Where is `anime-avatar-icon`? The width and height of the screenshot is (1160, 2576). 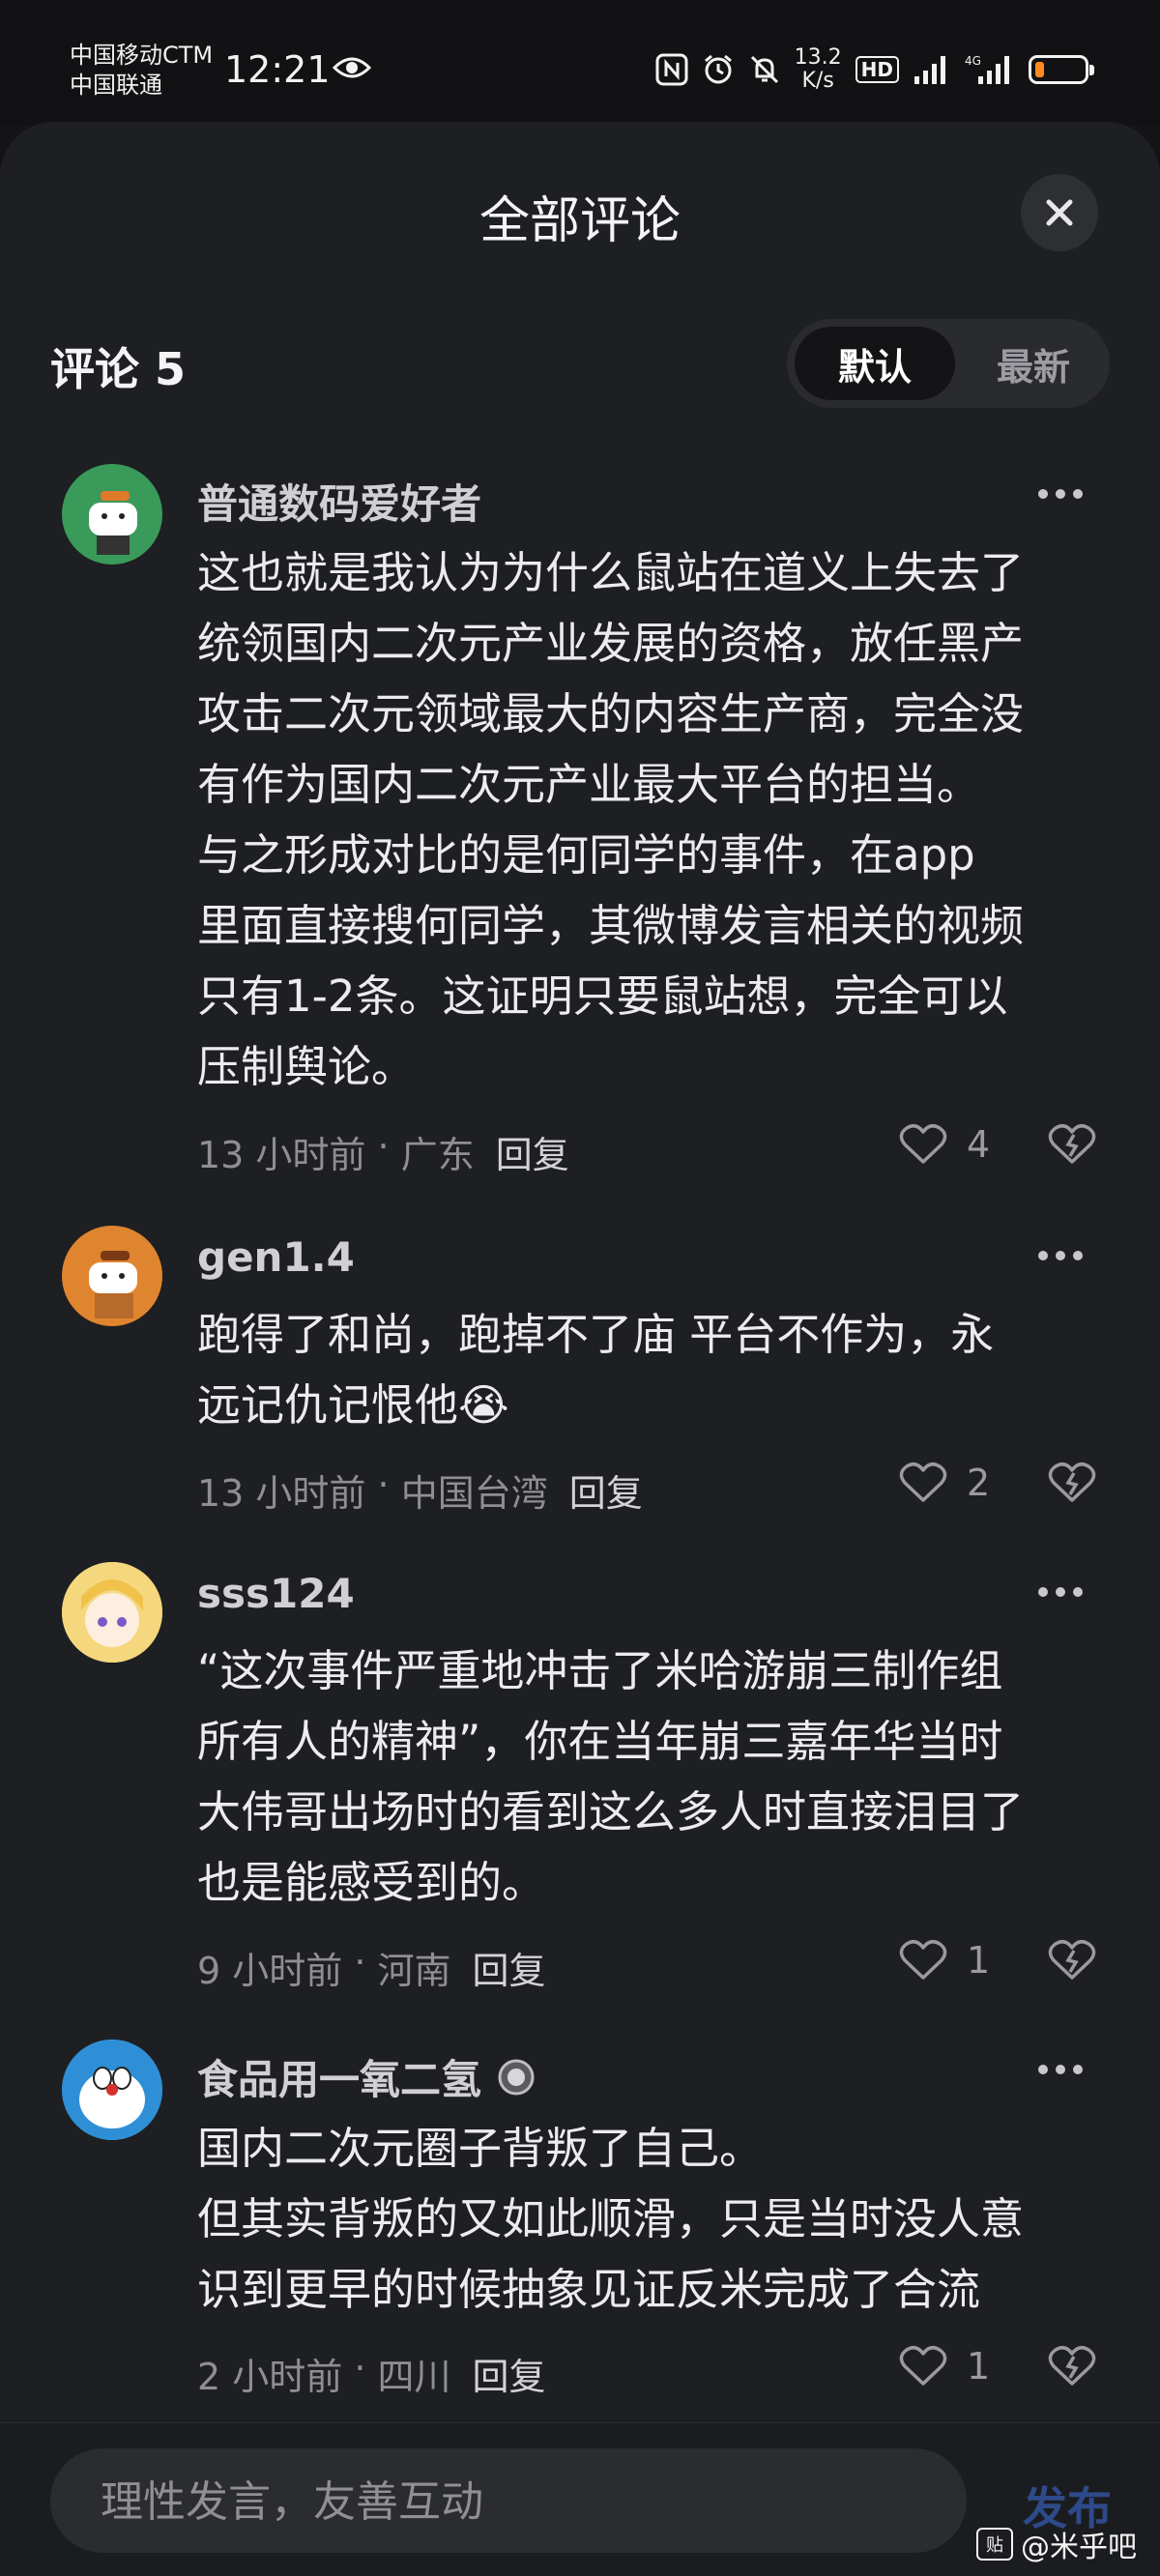 anime-avatar-icon is located at coordinates (112, 1612).